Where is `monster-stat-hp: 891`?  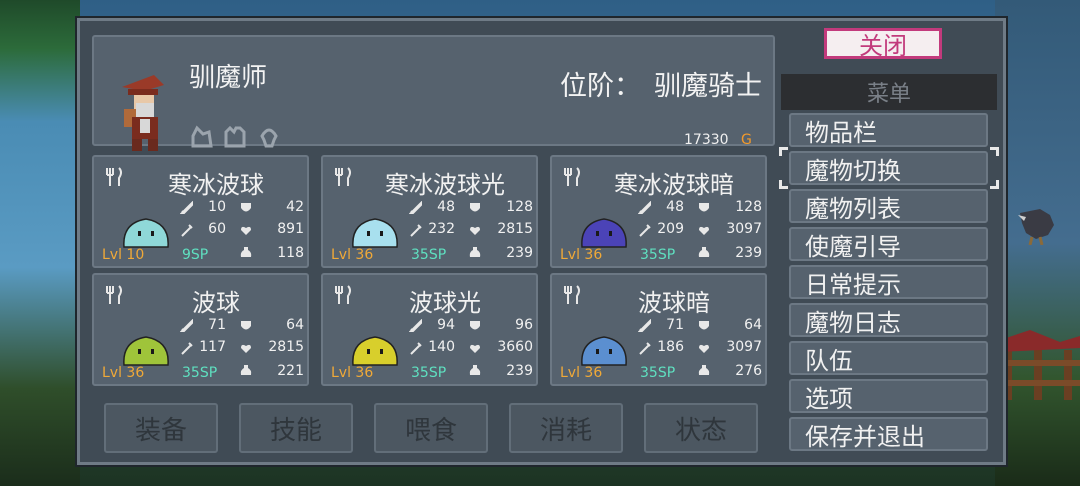
monster-stat-hp: 891 is located at coordinates (290, 229).